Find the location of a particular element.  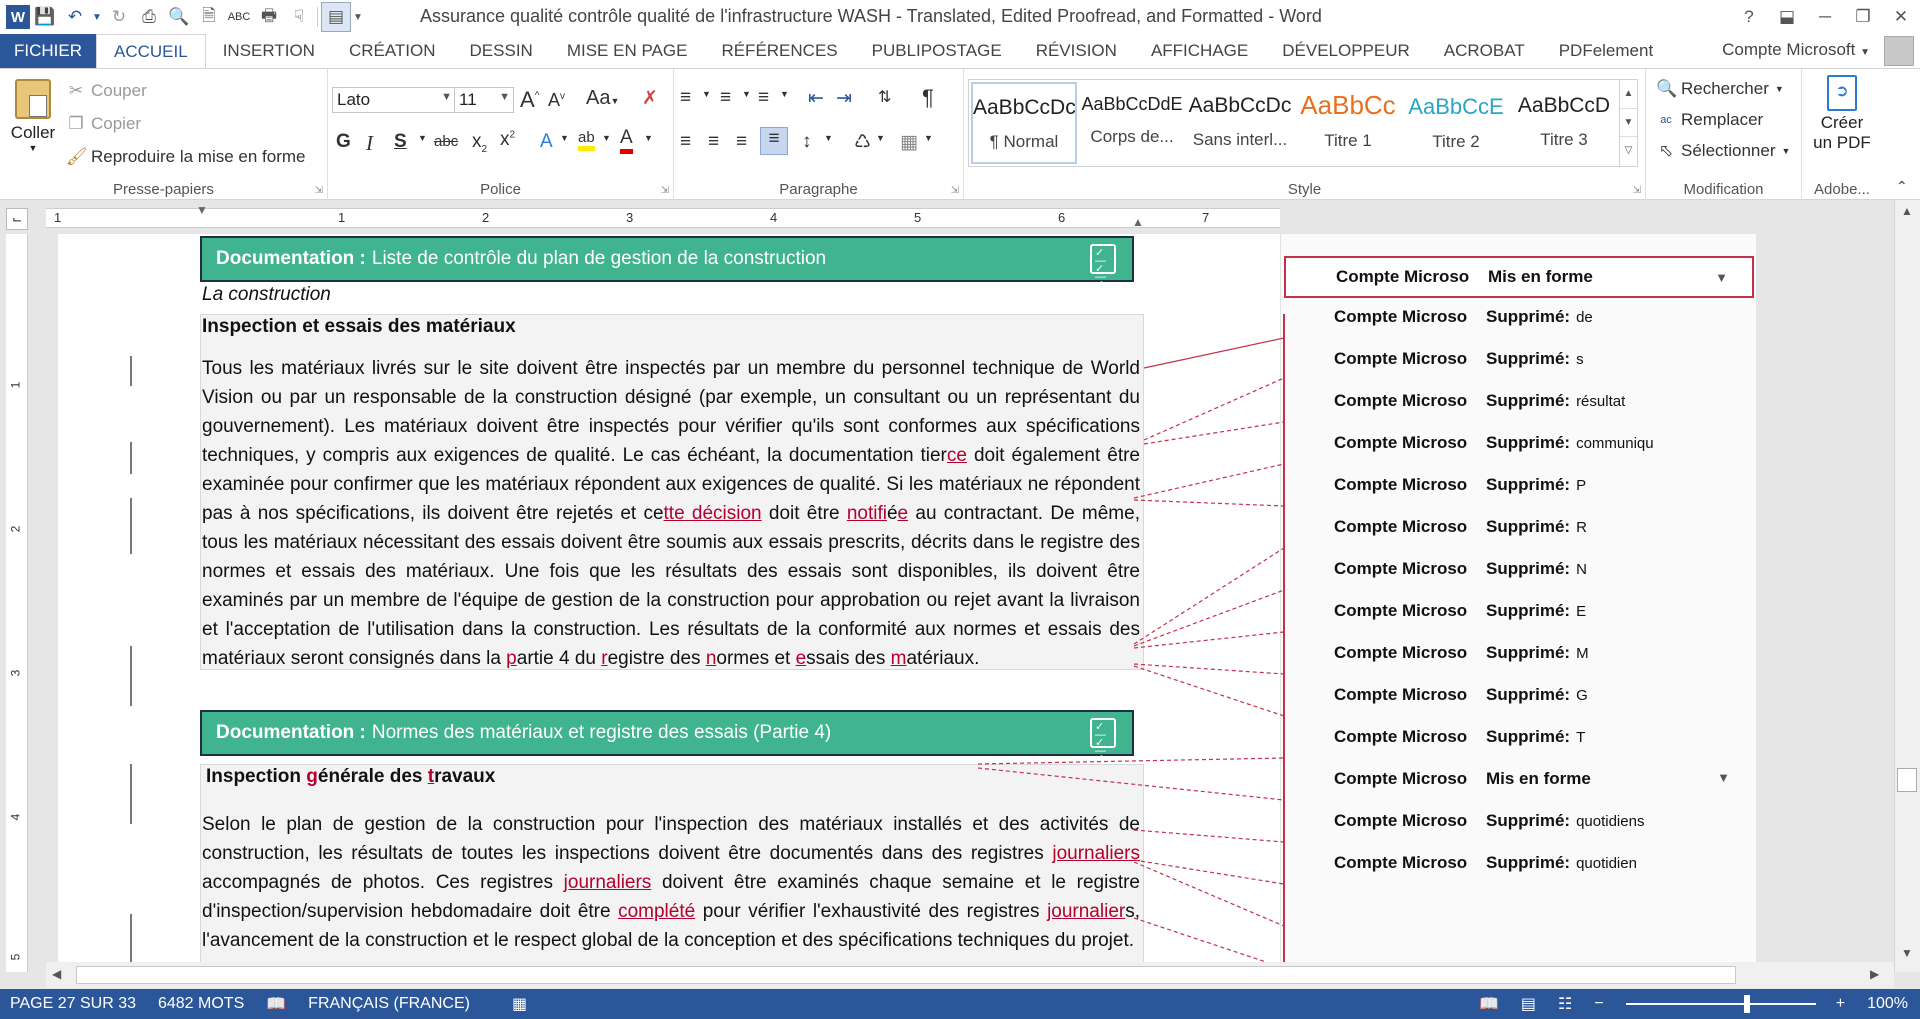

revision-balloon: Compte Microso Supprimé: résultat is located at coordinates (1519, 401).